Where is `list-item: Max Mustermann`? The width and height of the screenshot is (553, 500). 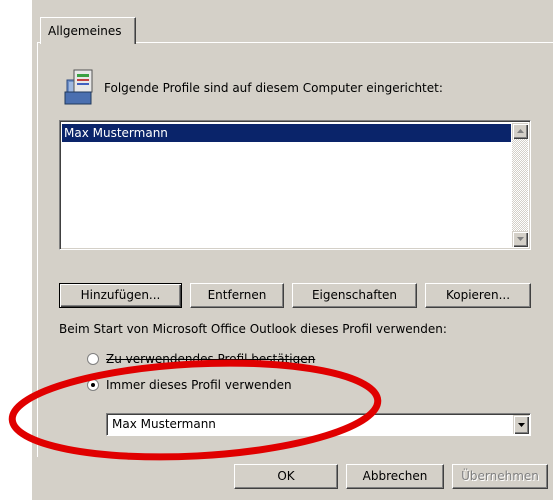 list-item: Max Mustermann is located at coordinates (286, 133).